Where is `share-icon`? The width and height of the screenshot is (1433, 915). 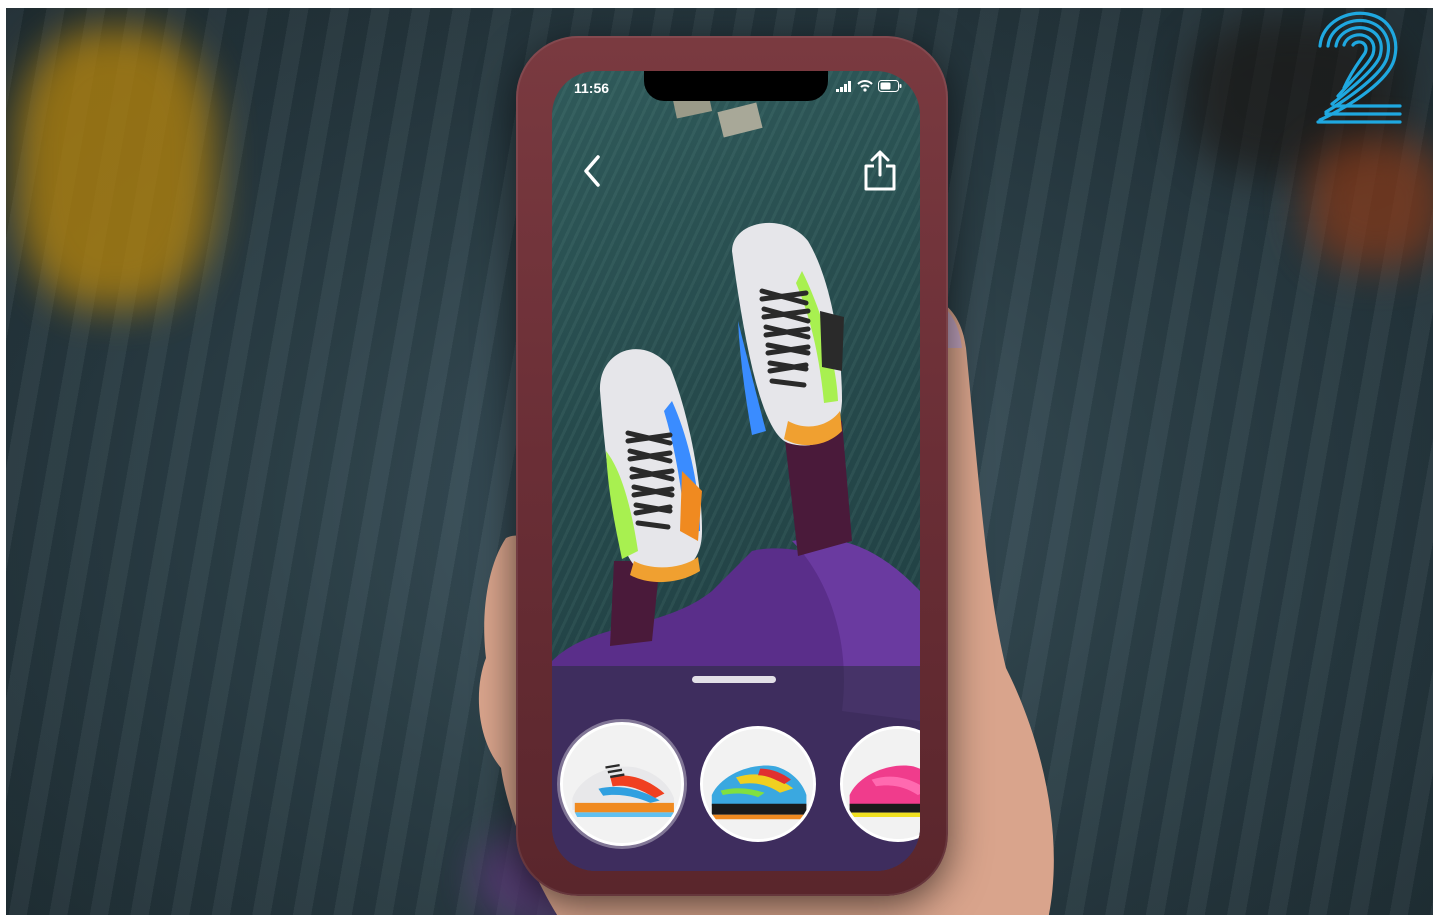 share-icon is located at coordinates (880, 170).